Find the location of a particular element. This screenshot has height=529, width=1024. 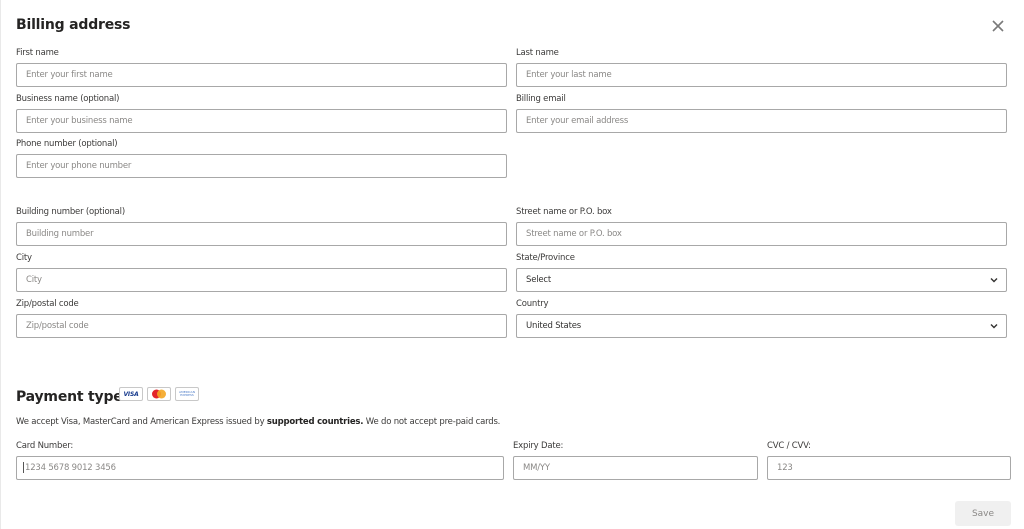

zip-label: Zip/postal code is located at coordinates (47, 304).